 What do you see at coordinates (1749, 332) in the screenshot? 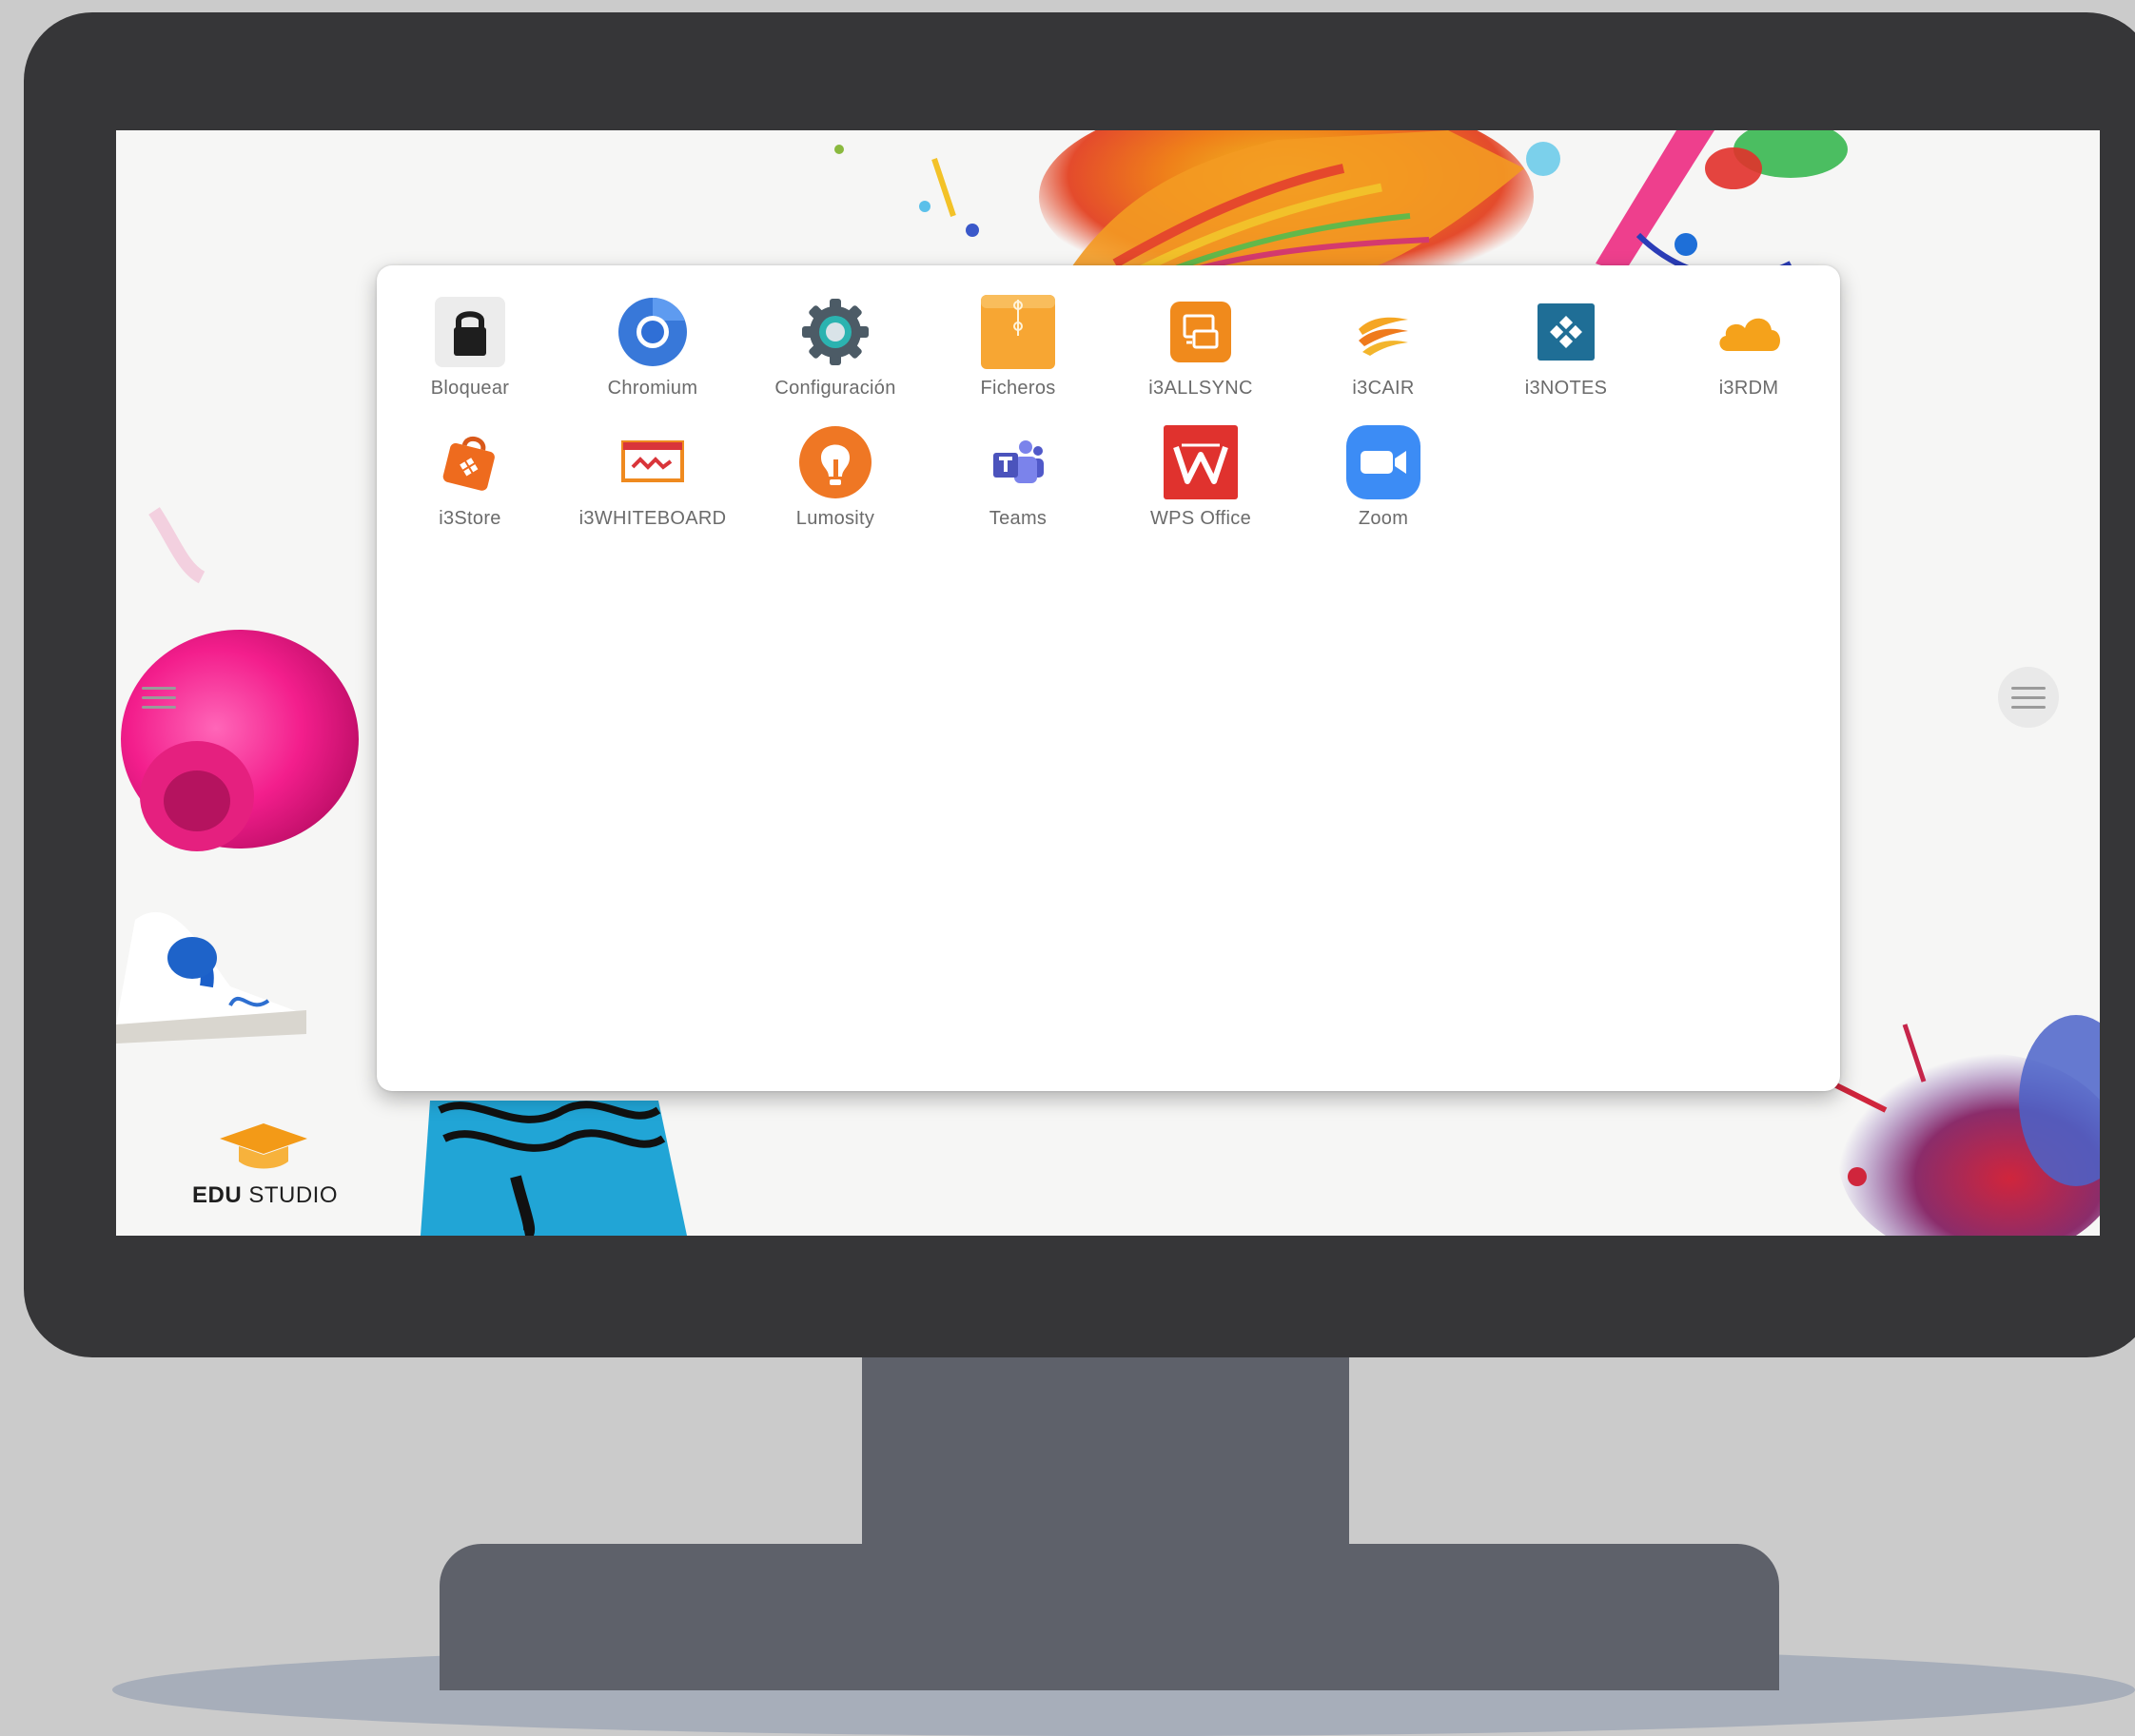
I see `cloud-icon` at bounding box center [1749, 332].